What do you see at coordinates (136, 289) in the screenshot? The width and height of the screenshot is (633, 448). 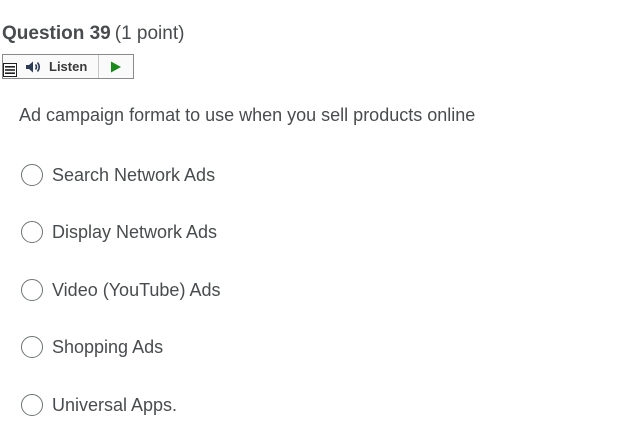 I see `option-label: Video (YouTube) Ads` at bounding box center [136, 289].